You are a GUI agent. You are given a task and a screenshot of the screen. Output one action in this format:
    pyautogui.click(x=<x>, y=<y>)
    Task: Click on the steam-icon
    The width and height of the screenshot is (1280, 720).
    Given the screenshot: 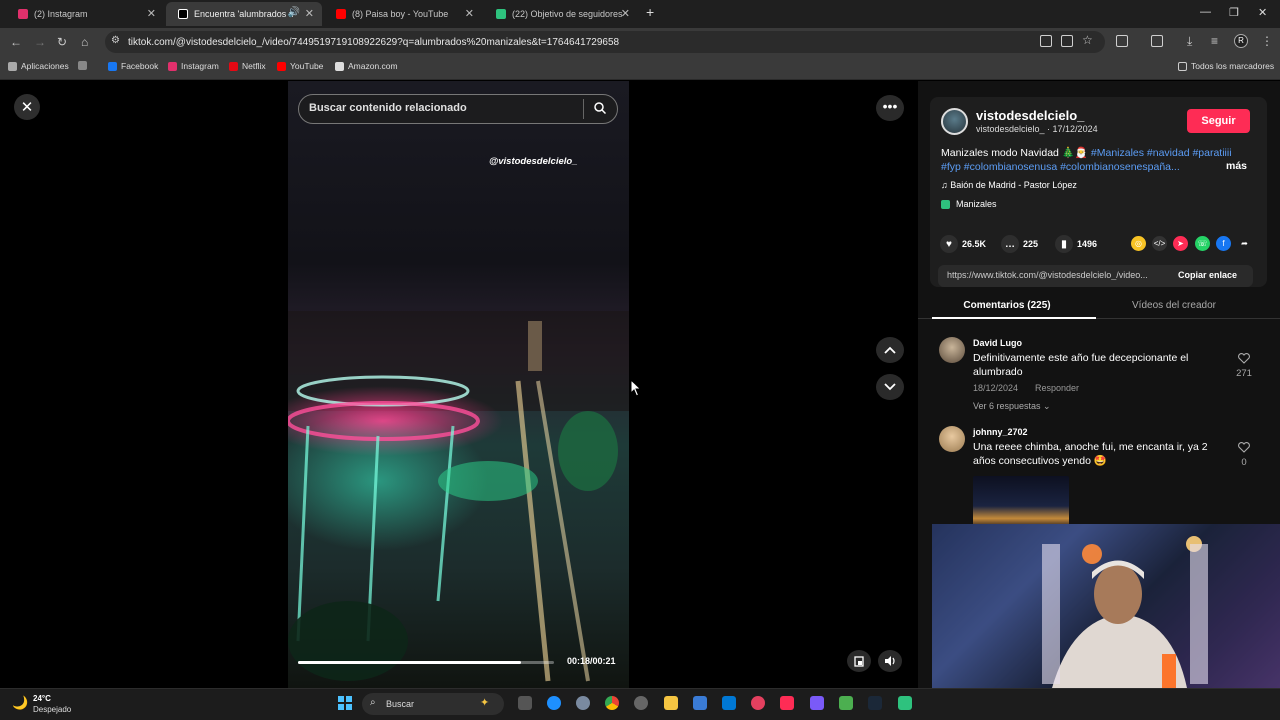 What is the action you would take?
    pyautogui.click(x=875, y=703)
    